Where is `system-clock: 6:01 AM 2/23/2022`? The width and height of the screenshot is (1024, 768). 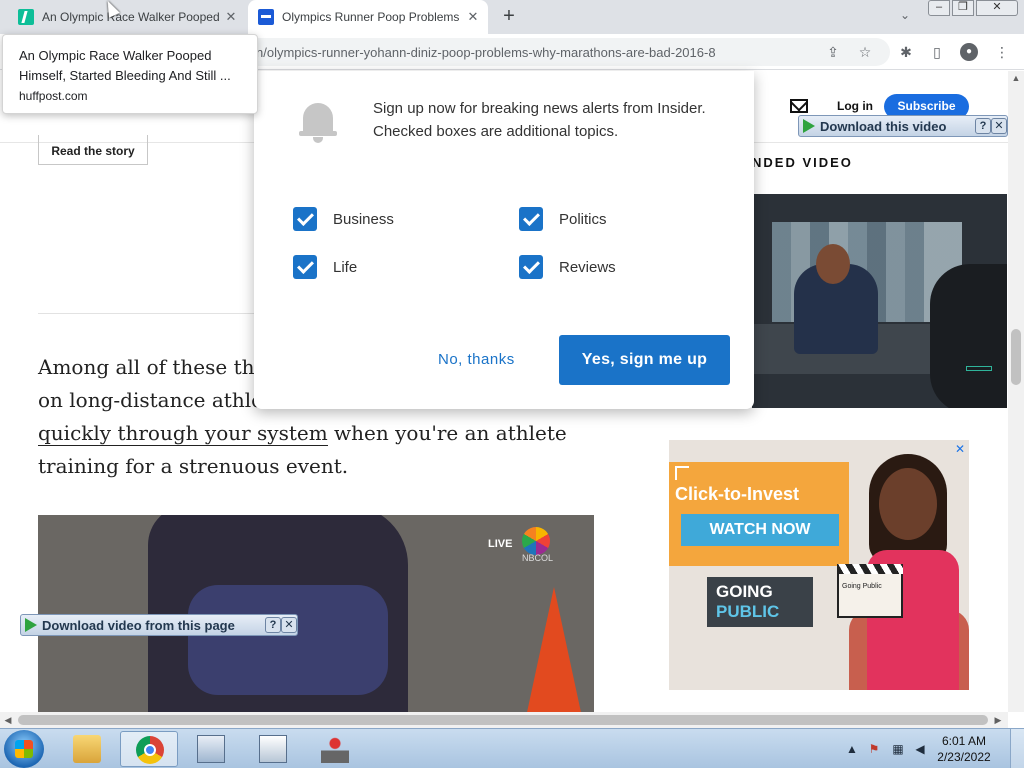 system-clock: 6:01 AM 2/23/2022 is located at coordinates (964, 749).